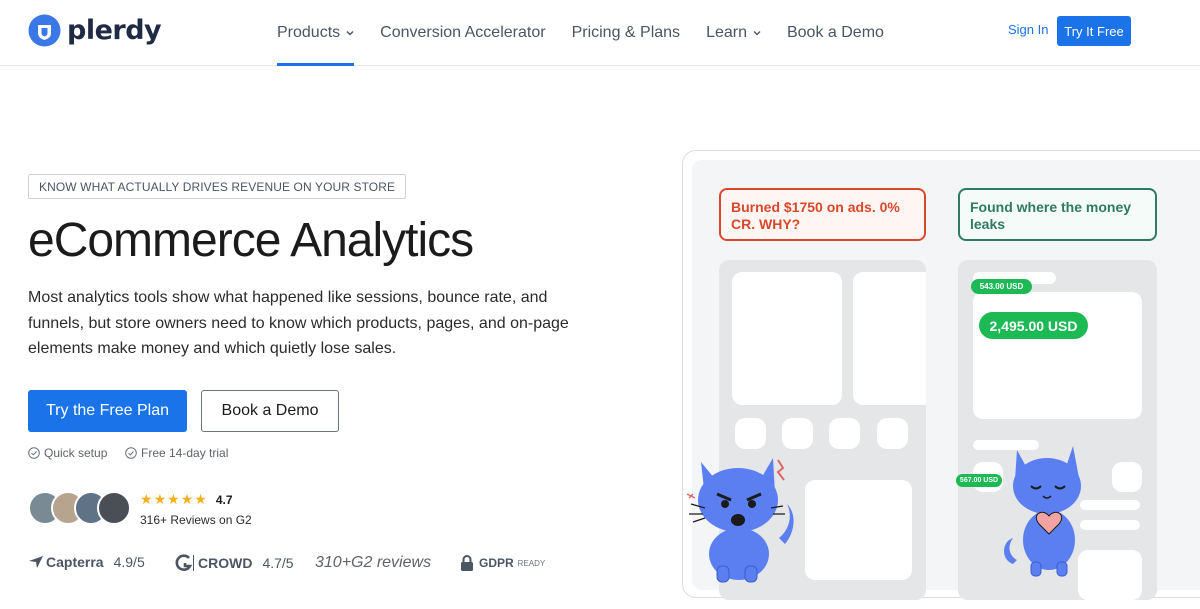  I want to click on crowd-score: 4.7/5, so click(278, 563).